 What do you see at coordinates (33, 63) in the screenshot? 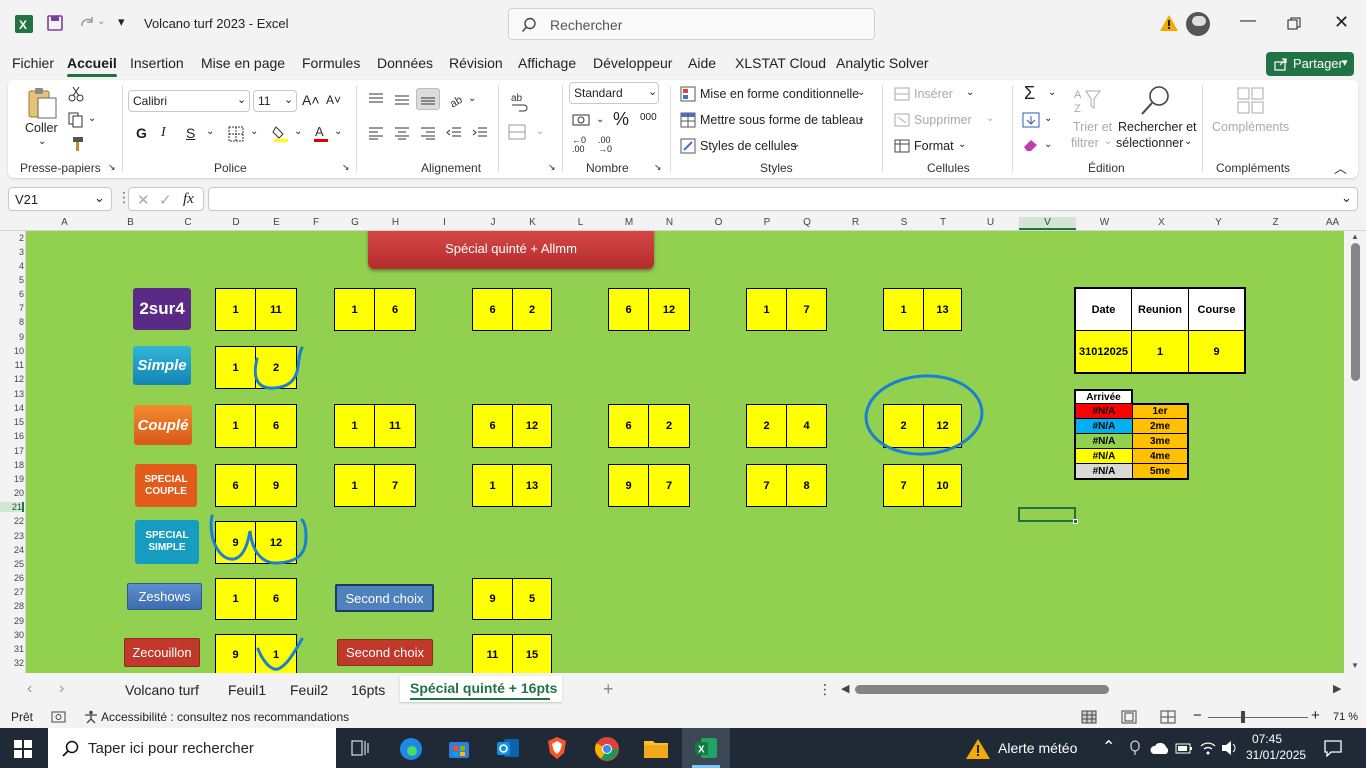
I see `tab-fichier: Fichier` at bounding box center [33, 63].